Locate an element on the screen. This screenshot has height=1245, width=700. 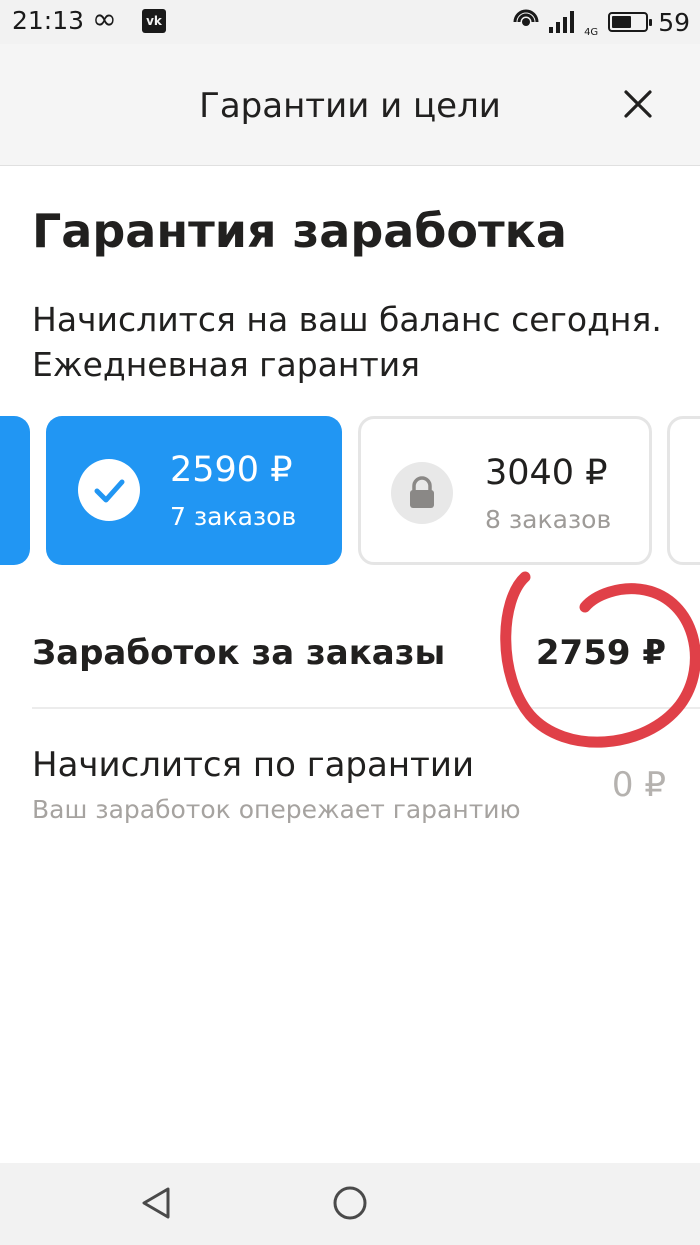
page-title: Гарантии и цели is located at coordinates (350, 106).